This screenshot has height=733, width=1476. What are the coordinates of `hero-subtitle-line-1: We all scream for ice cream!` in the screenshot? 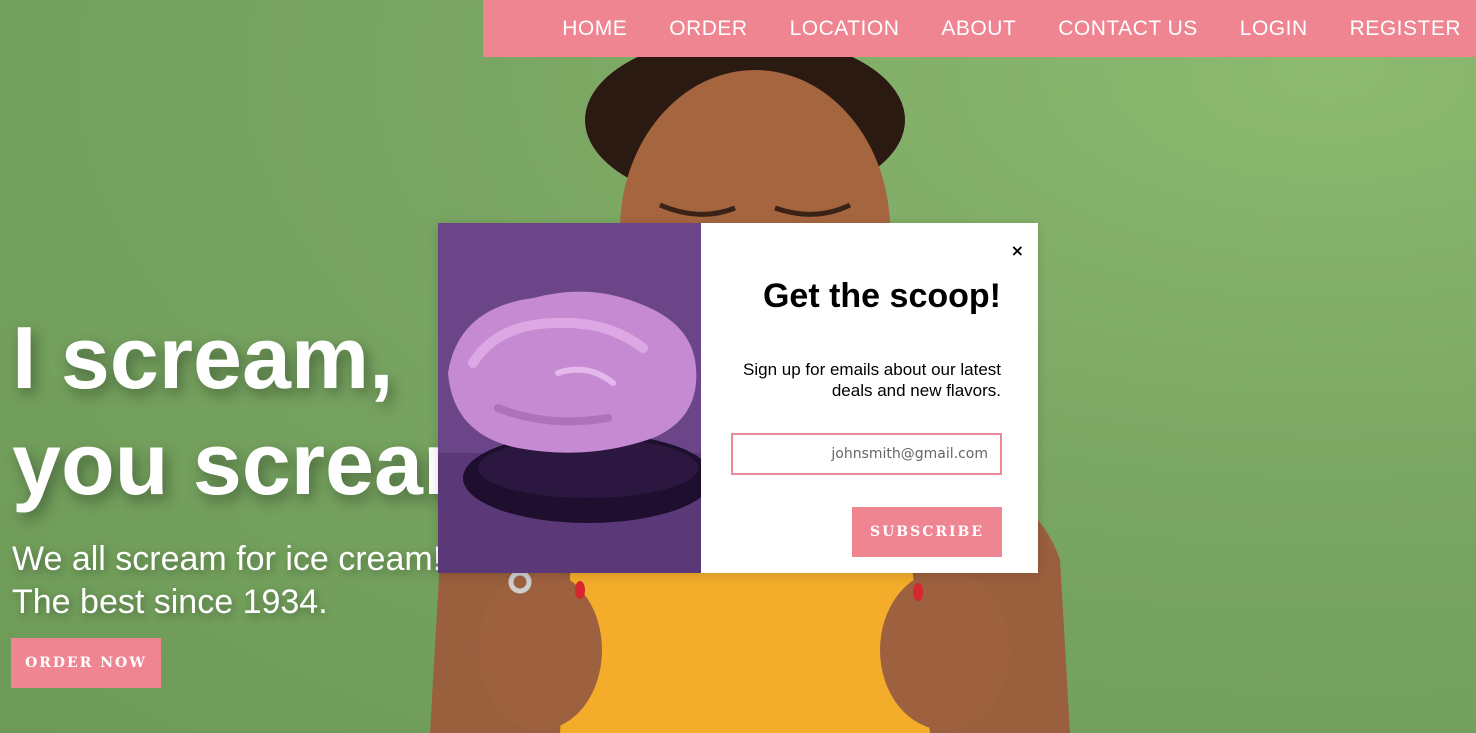 It's located at (227, 559).